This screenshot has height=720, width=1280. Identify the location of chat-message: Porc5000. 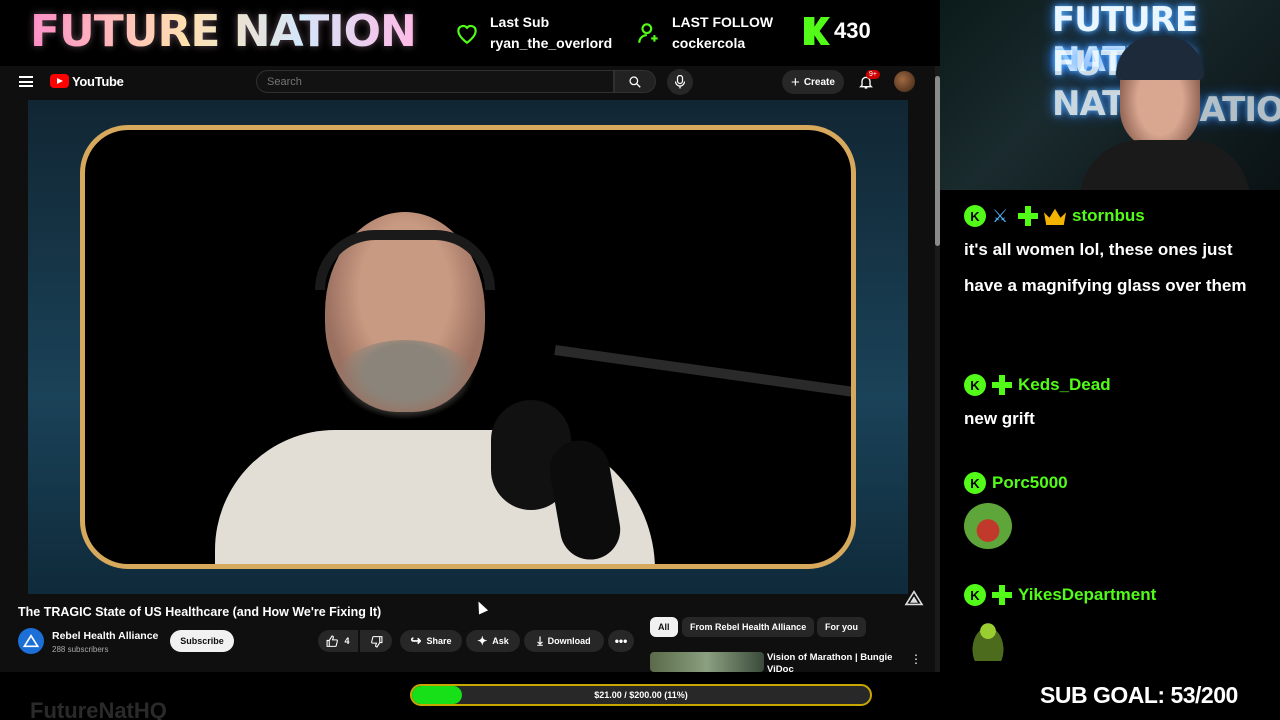
(1016, 509).